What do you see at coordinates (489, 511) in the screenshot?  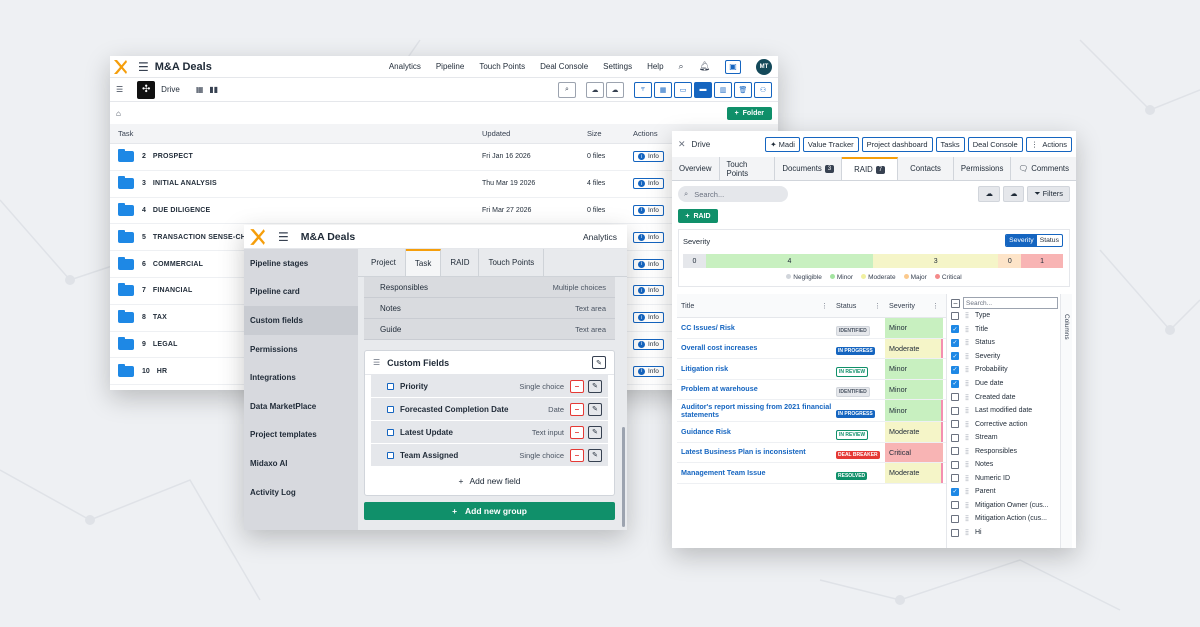 I see `add-new-group-button: + Add new group` at bounding box center [489, 511].